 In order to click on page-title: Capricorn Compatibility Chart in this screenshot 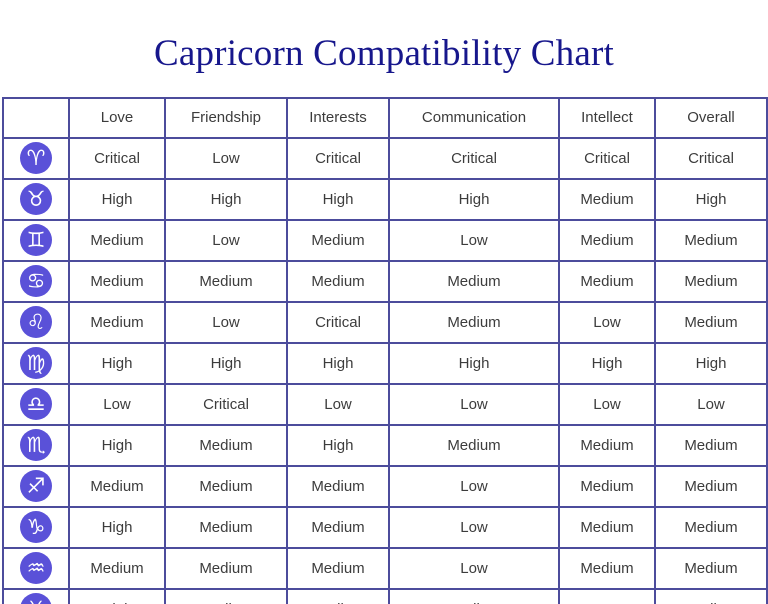, I will do `click(383, 53)`.